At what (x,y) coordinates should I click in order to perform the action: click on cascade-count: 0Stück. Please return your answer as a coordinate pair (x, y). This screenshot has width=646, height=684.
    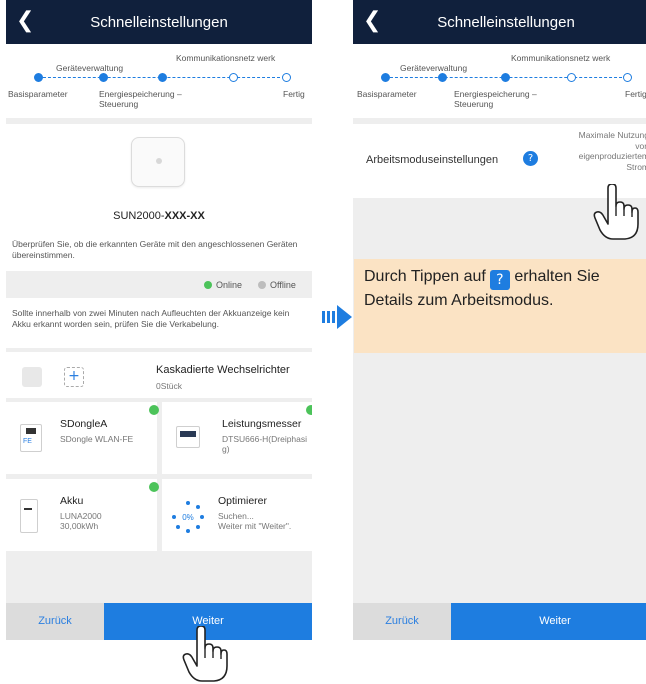
    Looking at the image, I should click on (169, 386).